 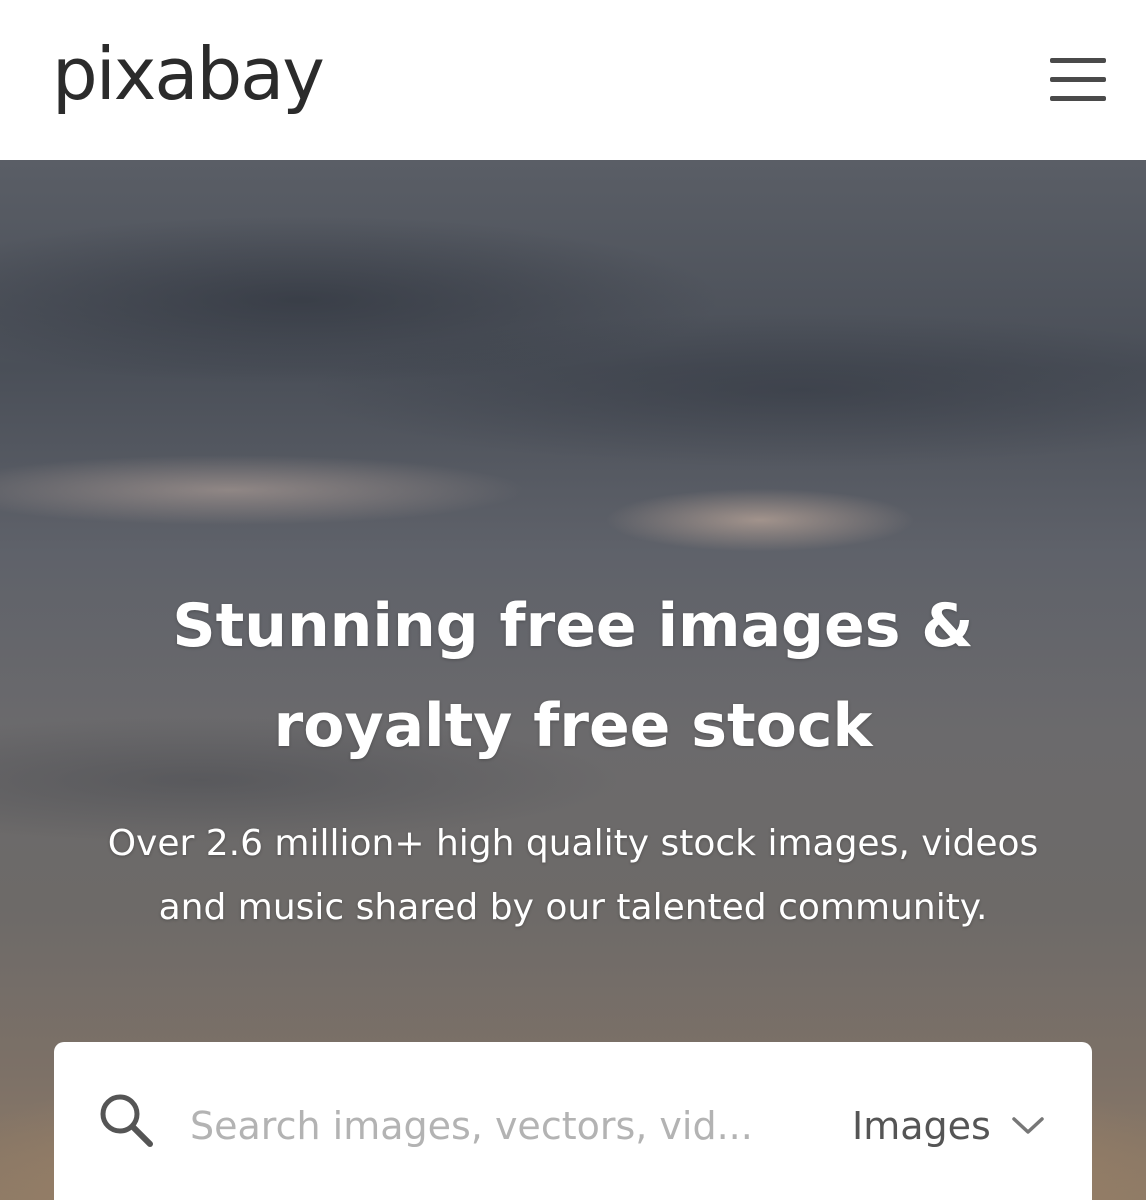 What do you see at coordinates (573, 626) in the screenshot?
I see `hero-title-line1: Stunning free images &` at bounding box center [573, 626].